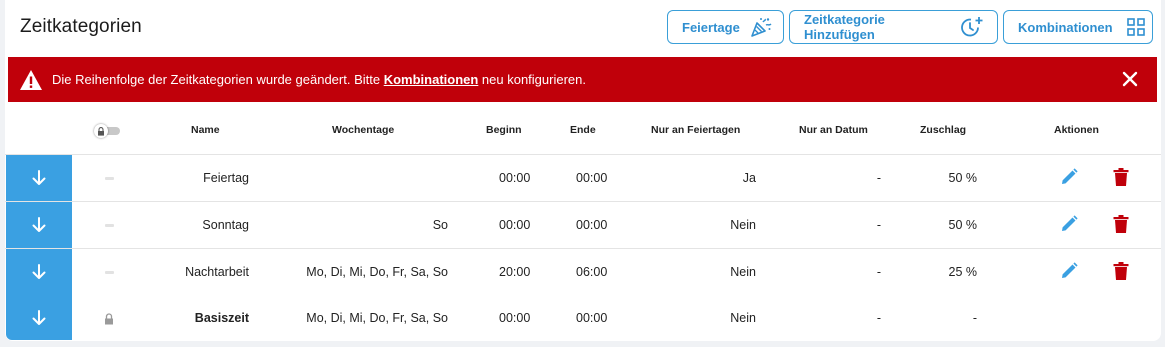 Image resolution: width=1165 pixels, height=347 pixels. Describe the element at coordinates (109, 131) in the screenshot. I see `lock-toggle` at that location.